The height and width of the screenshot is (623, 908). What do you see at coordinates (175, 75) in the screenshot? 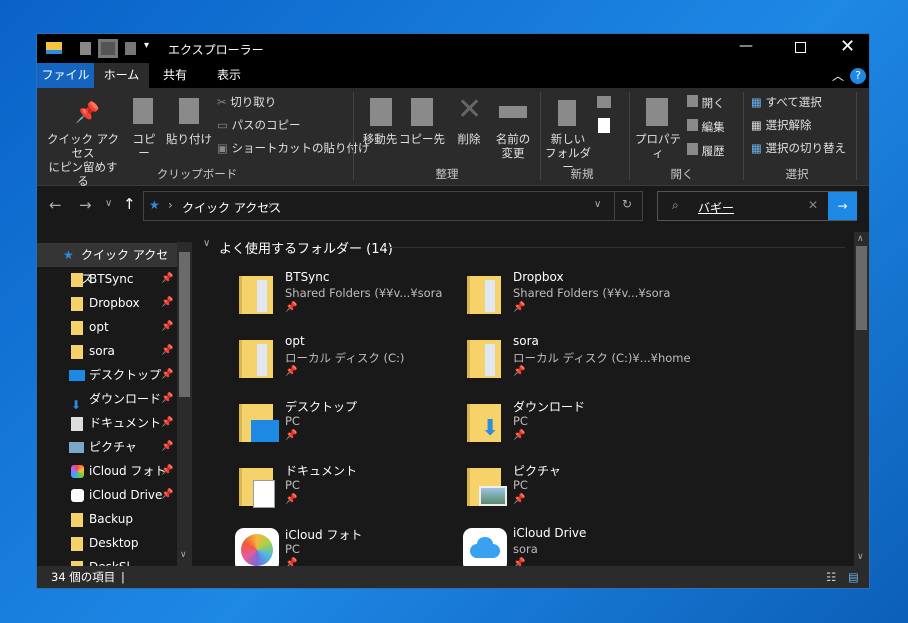
I see `tab-share: 共有` at bounding box center [175, 75].